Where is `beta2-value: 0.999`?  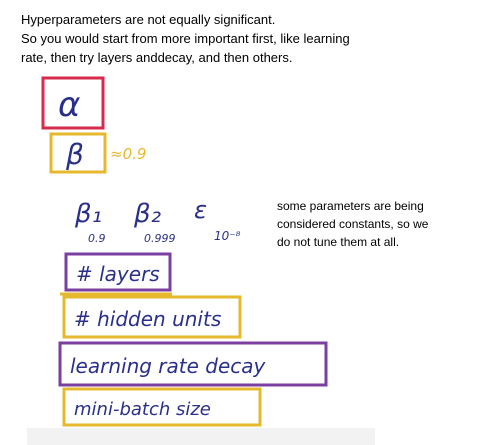 beta2-value: 0.999 is located at coordinates (160, 238).